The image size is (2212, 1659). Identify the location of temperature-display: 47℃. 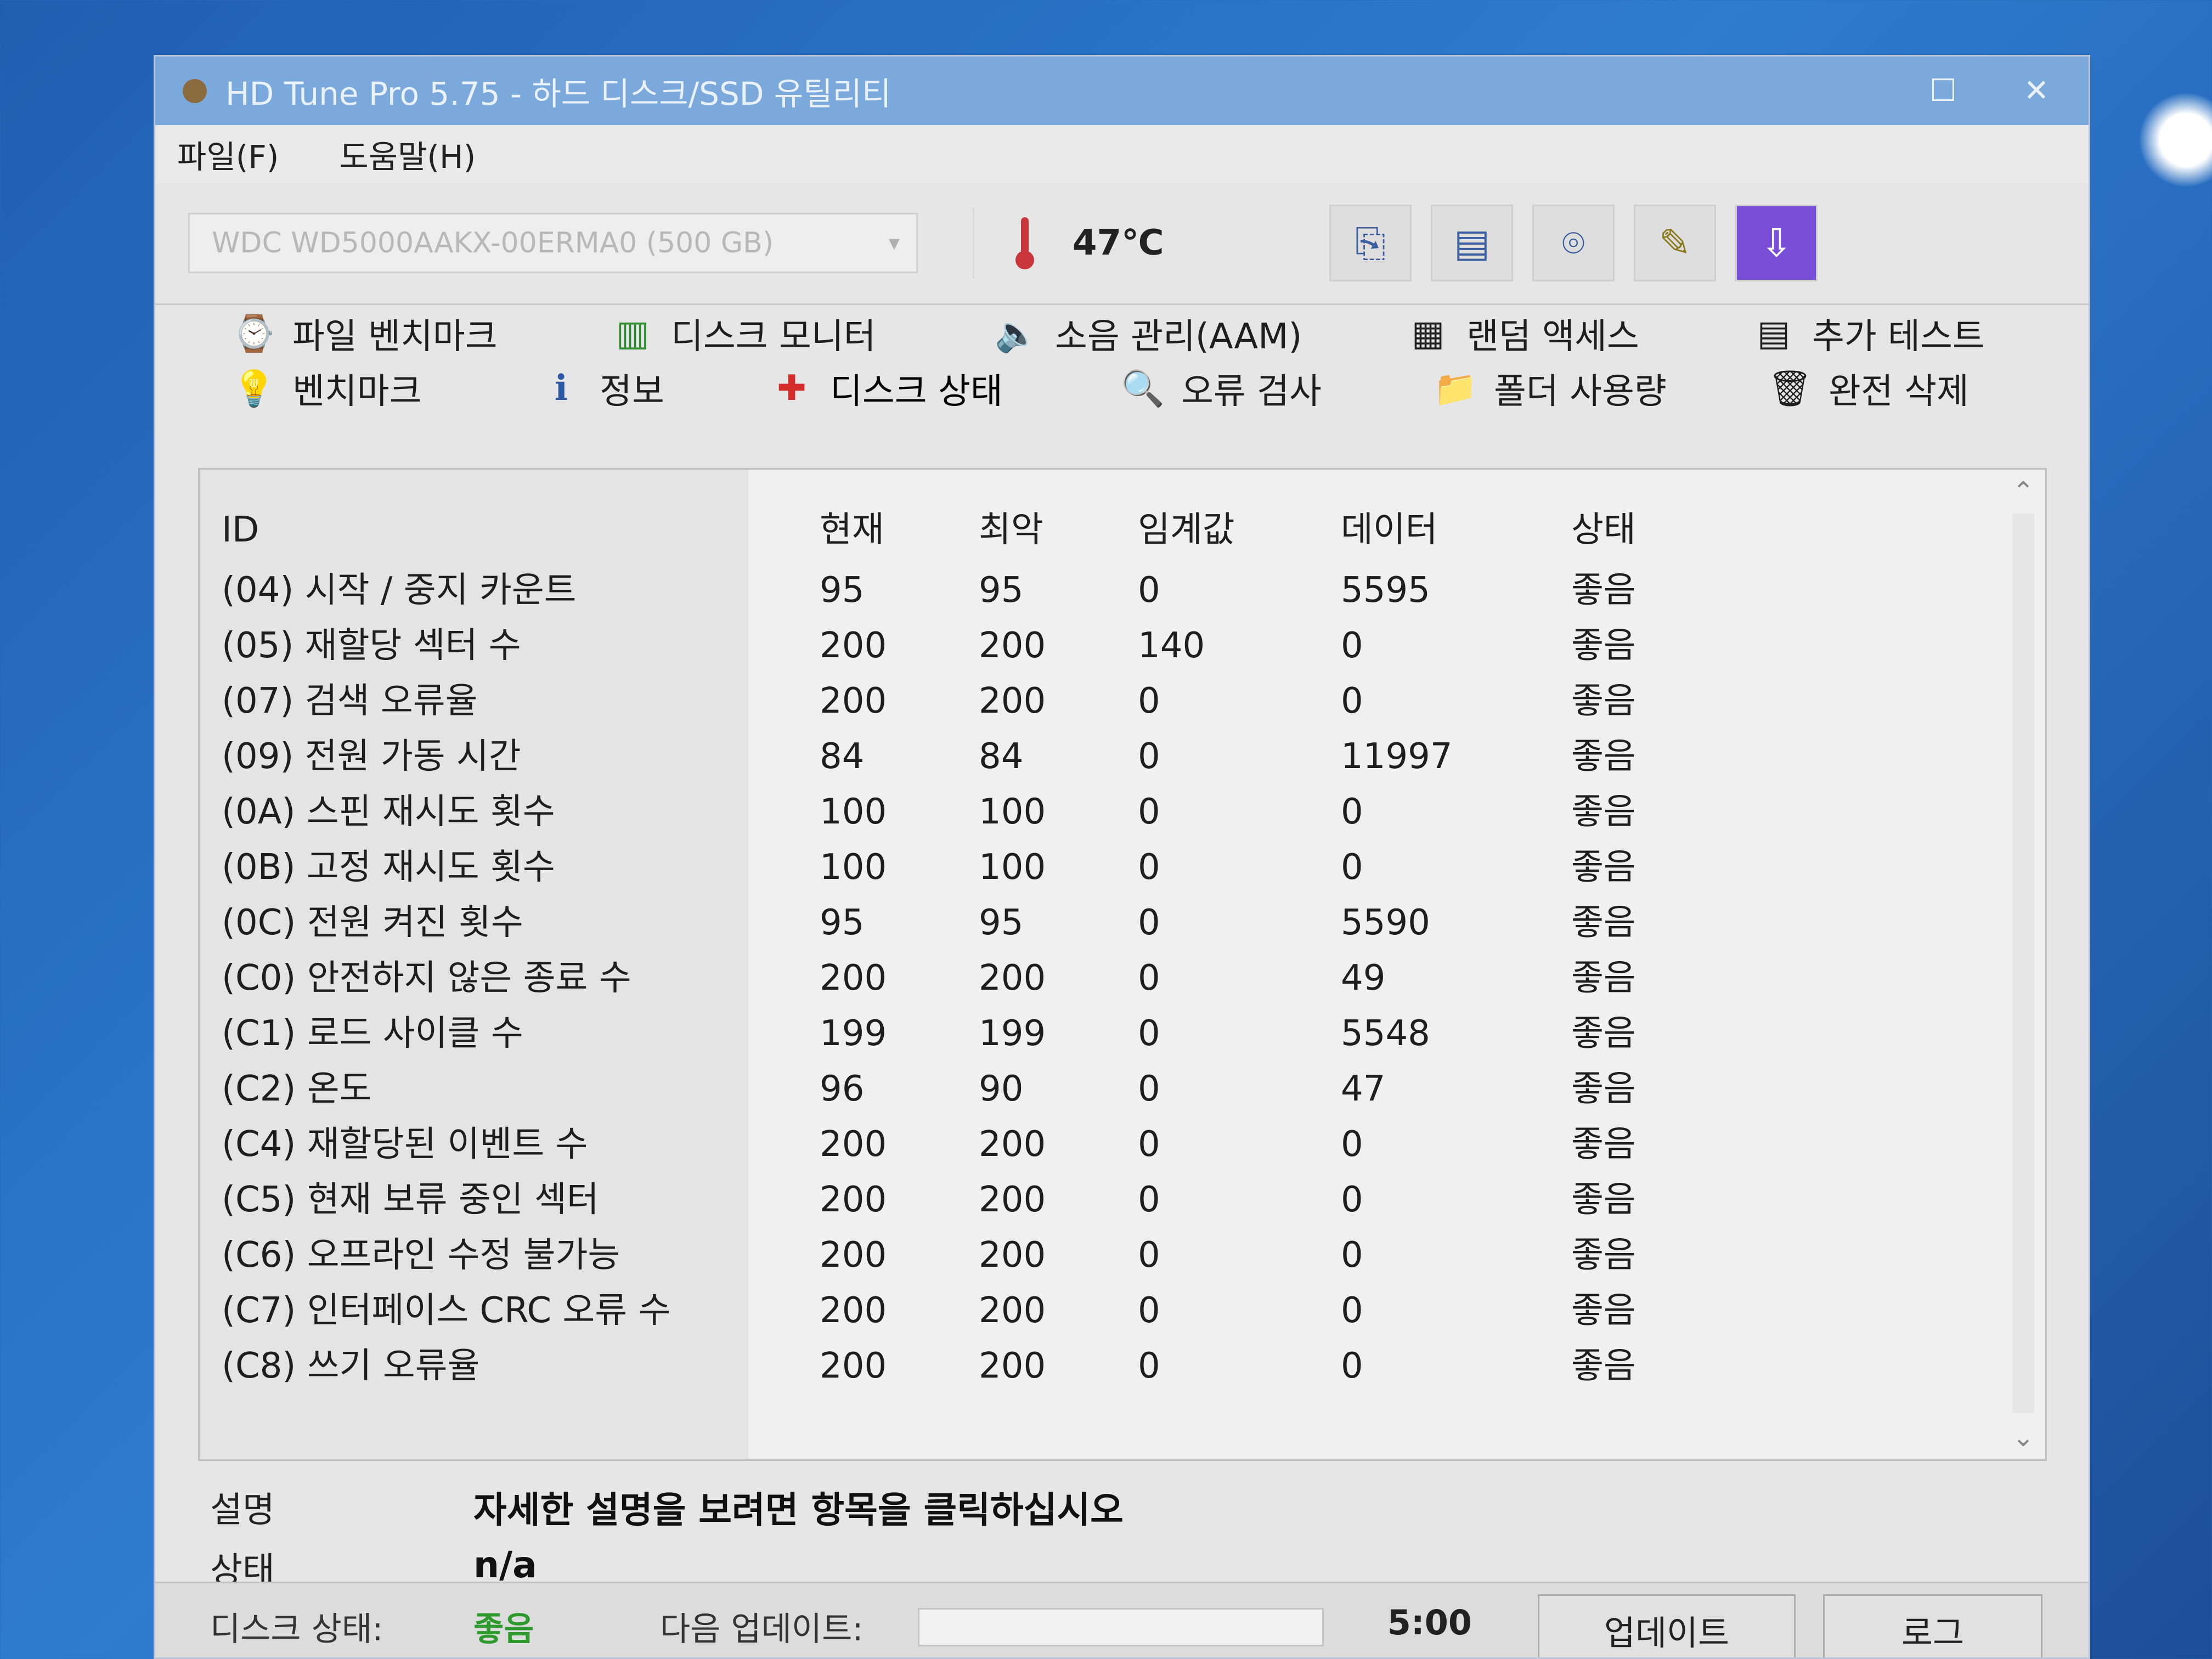
(1089, 243).